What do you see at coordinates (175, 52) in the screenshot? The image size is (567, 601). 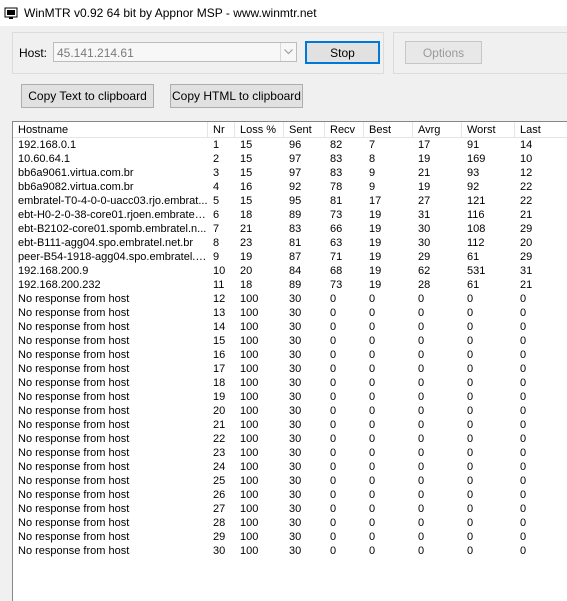 I see `host-combobox: 45.141.214.61` at bounding box center [175, 52].